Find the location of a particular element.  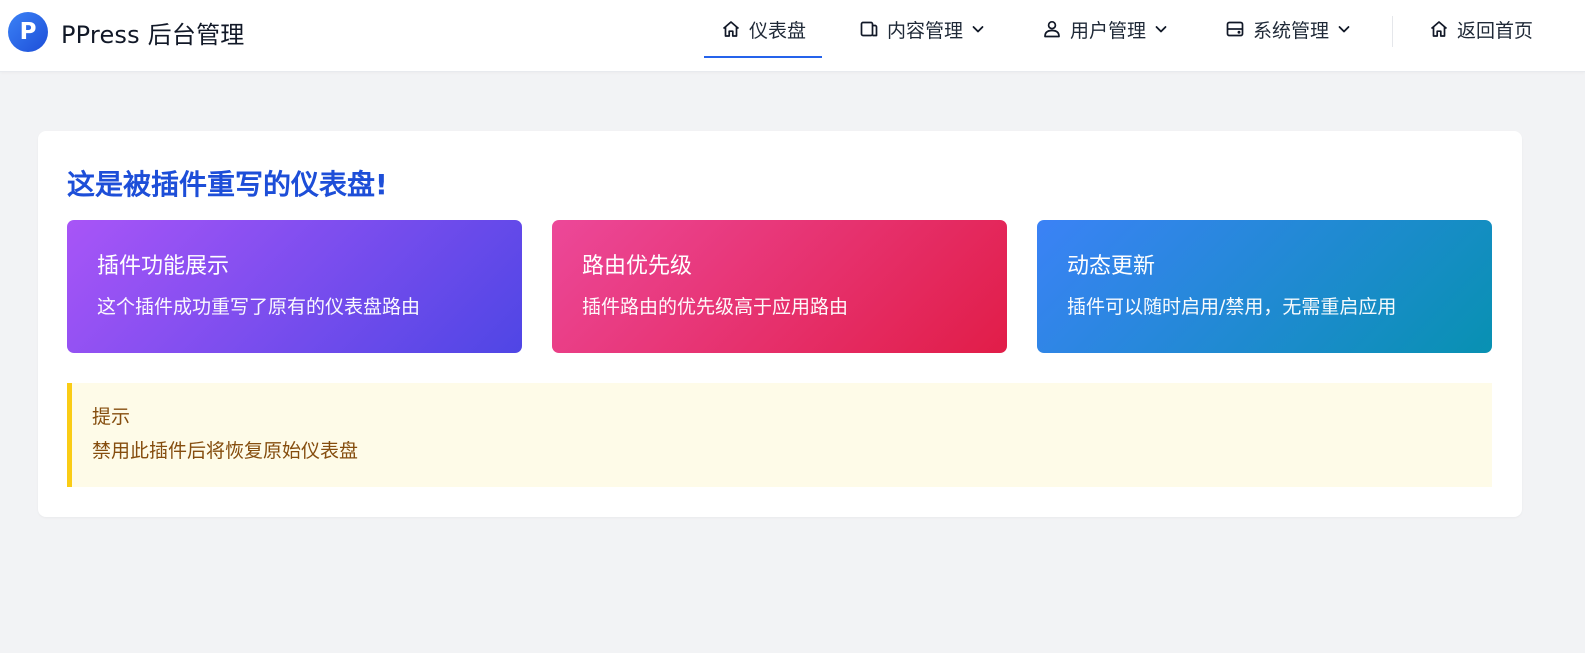

nav-item-system: 系统管理 is located at coordinates (1288, 29).